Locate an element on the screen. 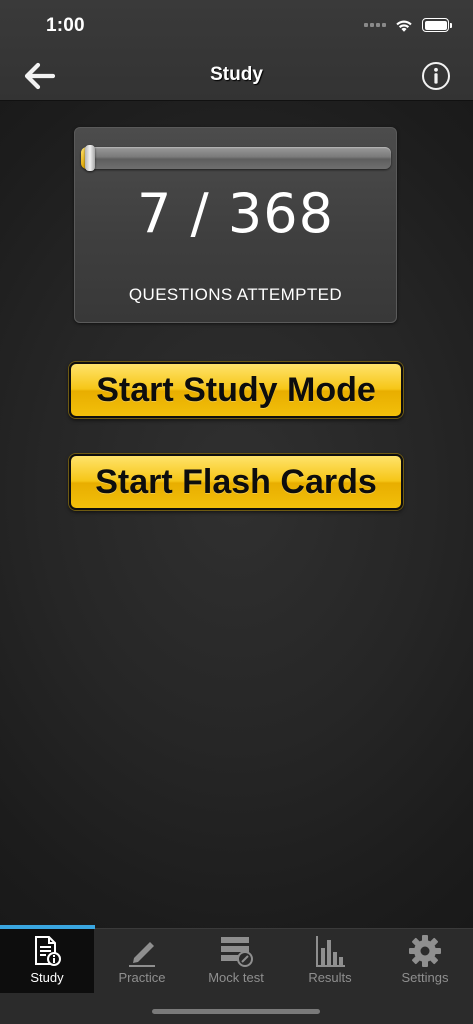  mock-test-icon is located at coordinates (237, 952).